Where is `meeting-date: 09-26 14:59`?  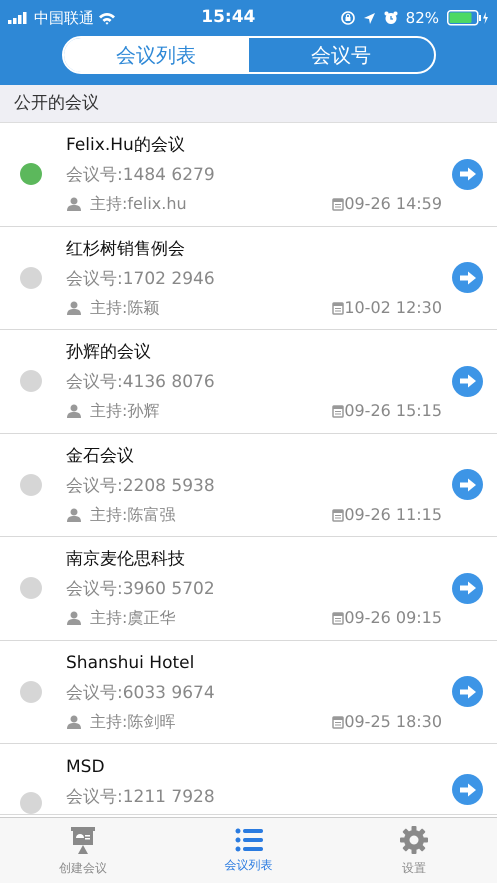 meeting-date: 09-26 14:59 is located at coordinates (393, 204).